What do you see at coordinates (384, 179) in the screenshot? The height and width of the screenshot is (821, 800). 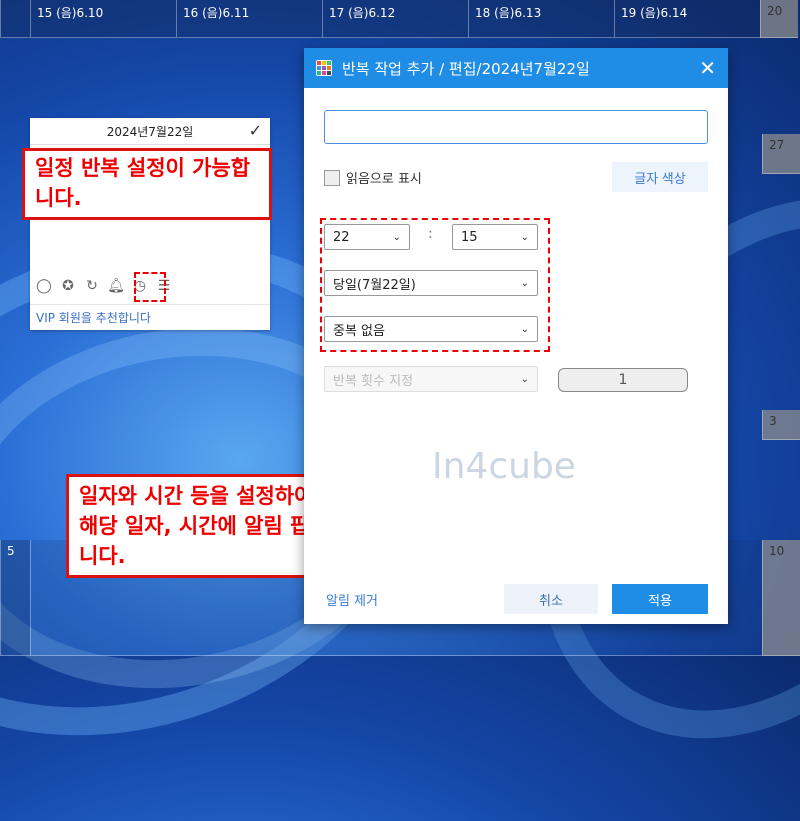 I see `show-as-read-label: 읽음으로 표시` at bounding box center [384, 179].